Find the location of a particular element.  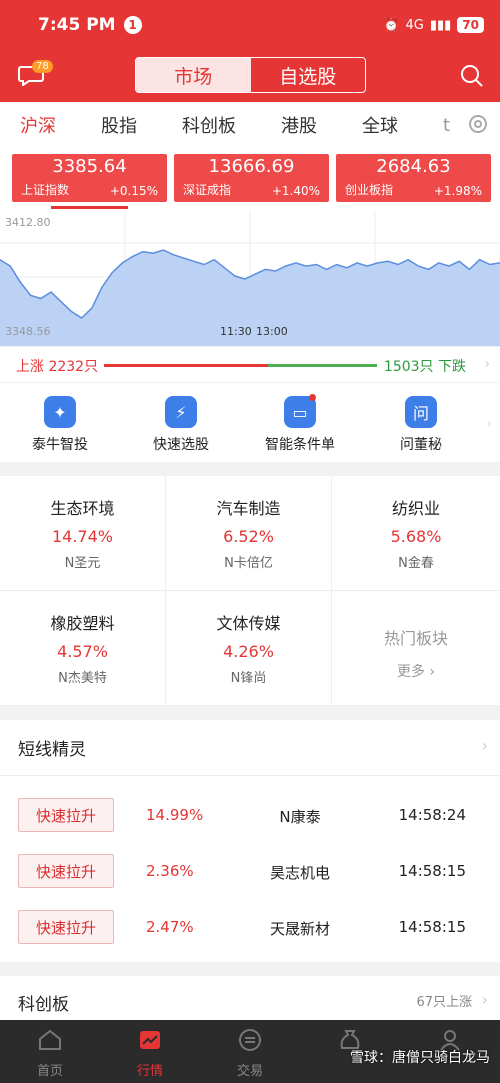

sector-cell: 文体传媒 4.26% N锋尚 is located at coordinates (249, 648).